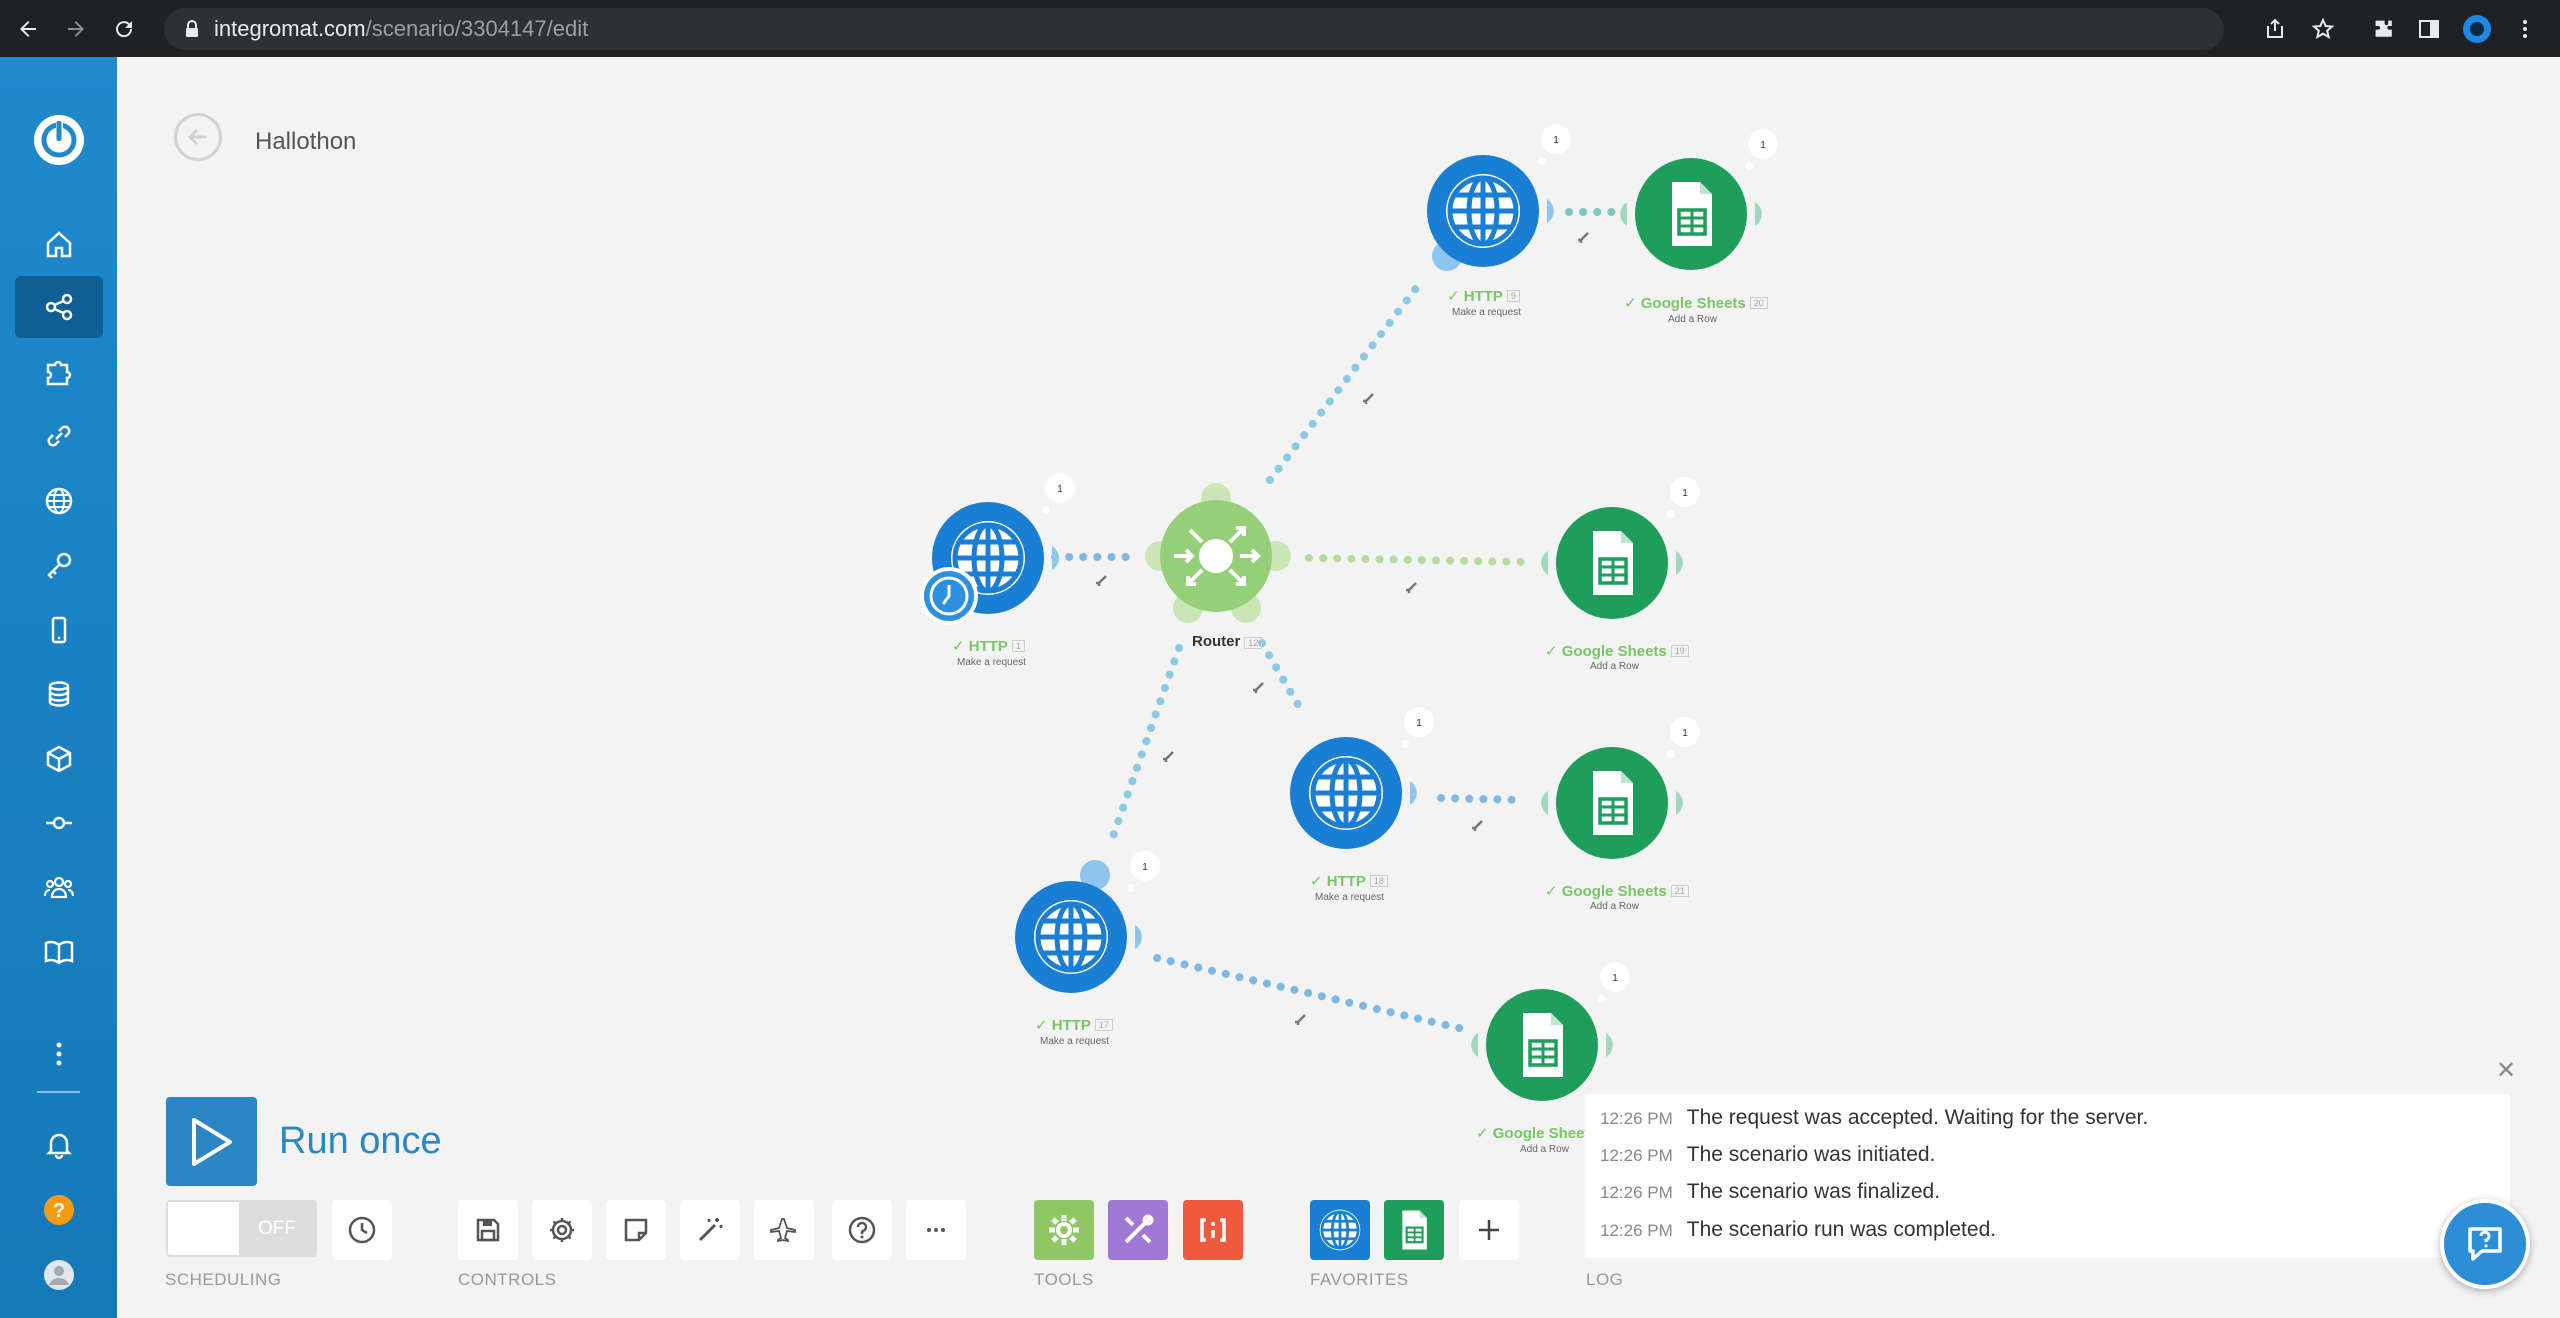  I want to click on templates-icon, so click(59, 372).